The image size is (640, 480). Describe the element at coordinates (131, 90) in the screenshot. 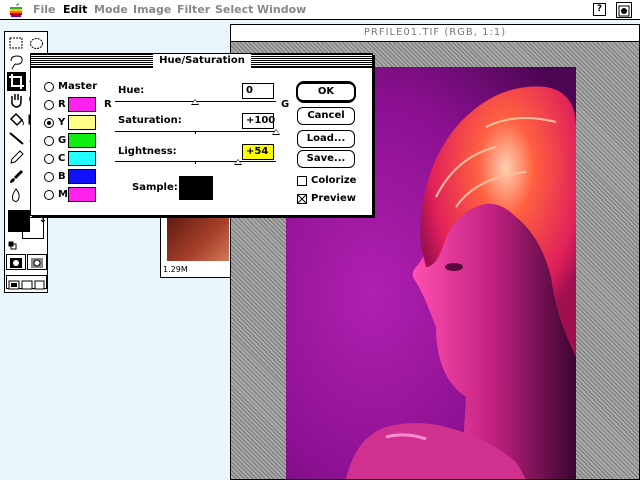

I see `hue-label: Hue:` at that location.